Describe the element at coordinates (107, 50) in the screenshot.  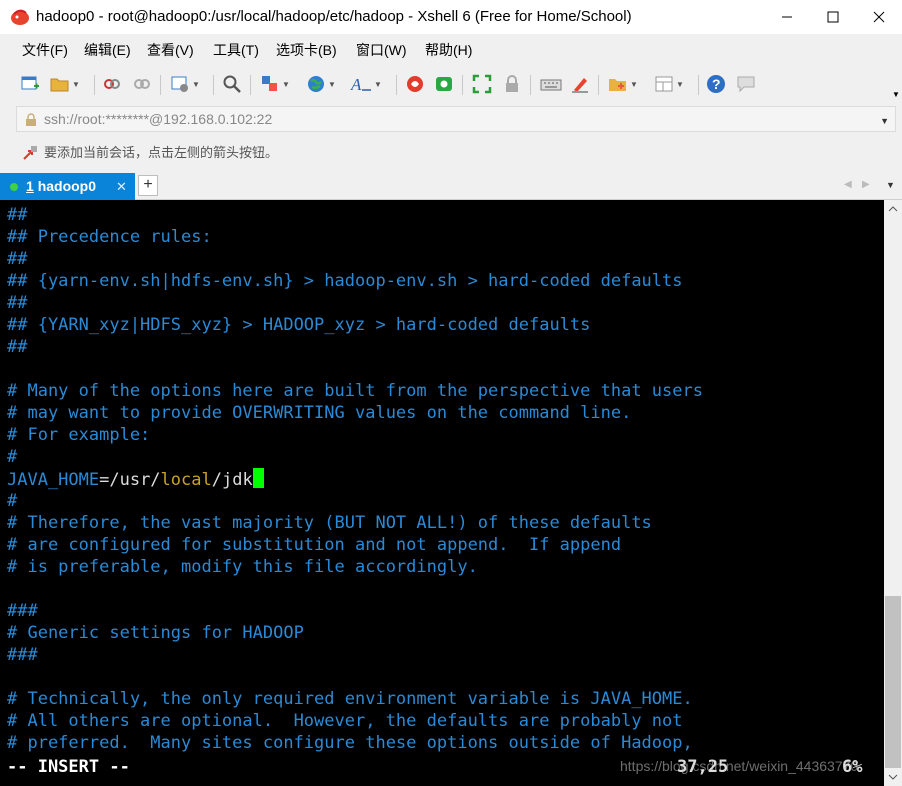
I see `menu-edit: 编辑(E)` at that location.